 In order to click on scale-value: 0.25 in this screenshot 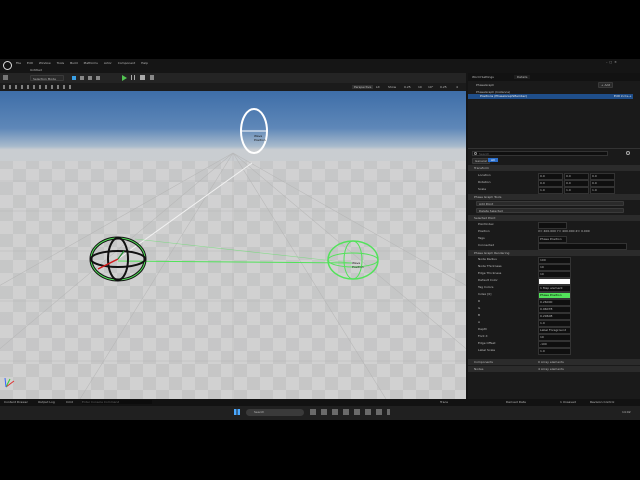, I will do `click(443, 87)`.